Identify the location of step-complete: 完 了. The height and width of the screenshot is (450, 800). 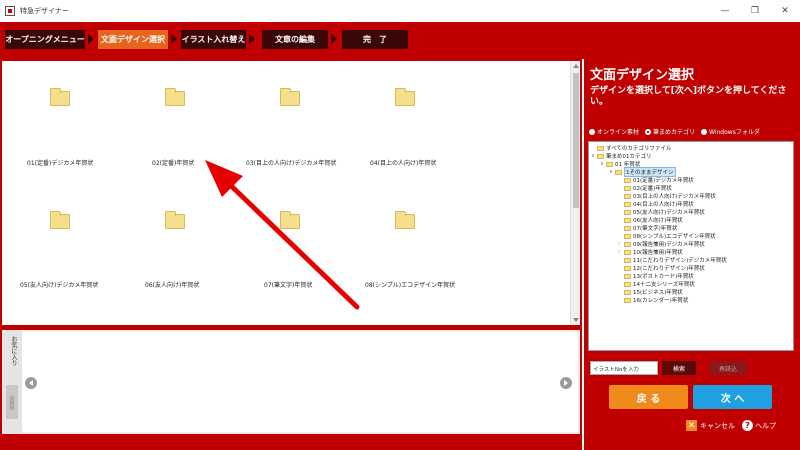
(375, 39).